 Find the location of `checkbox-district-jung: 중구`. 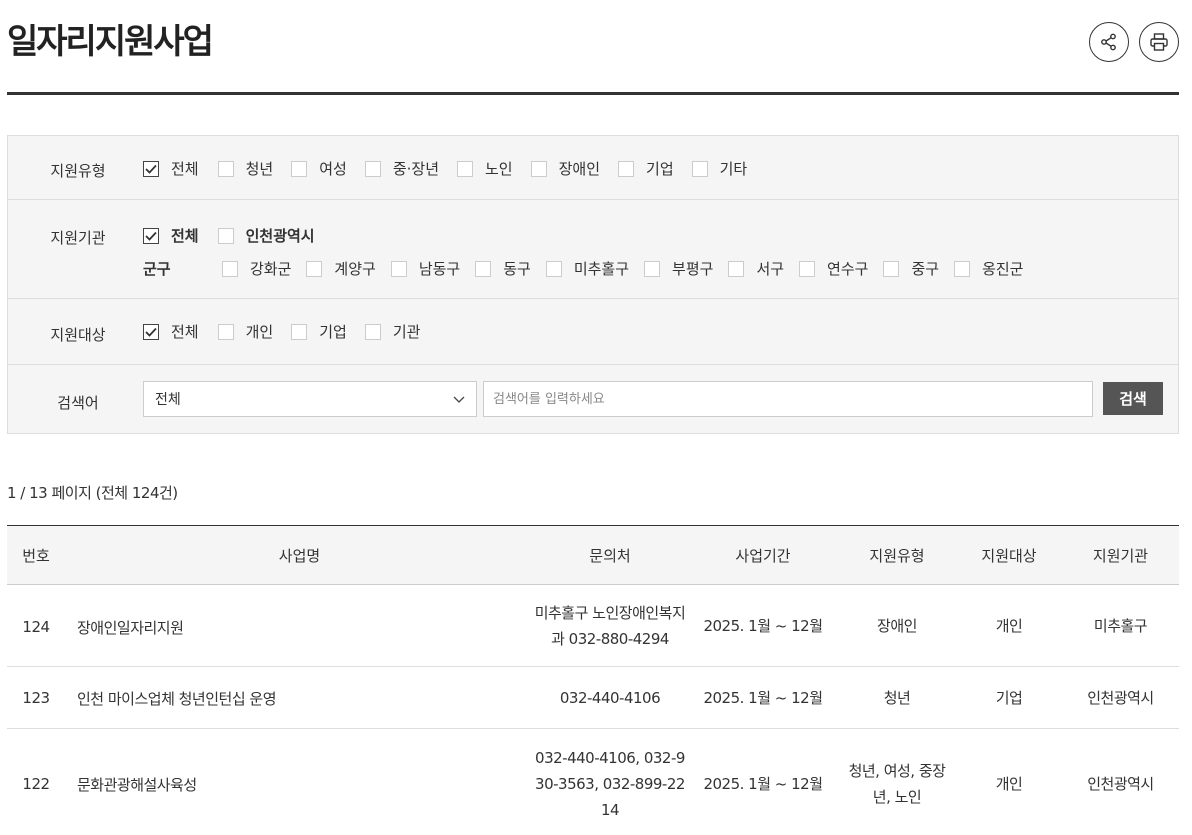

checkbox-district-jung: 중구 is located at coordinates (911, 268).